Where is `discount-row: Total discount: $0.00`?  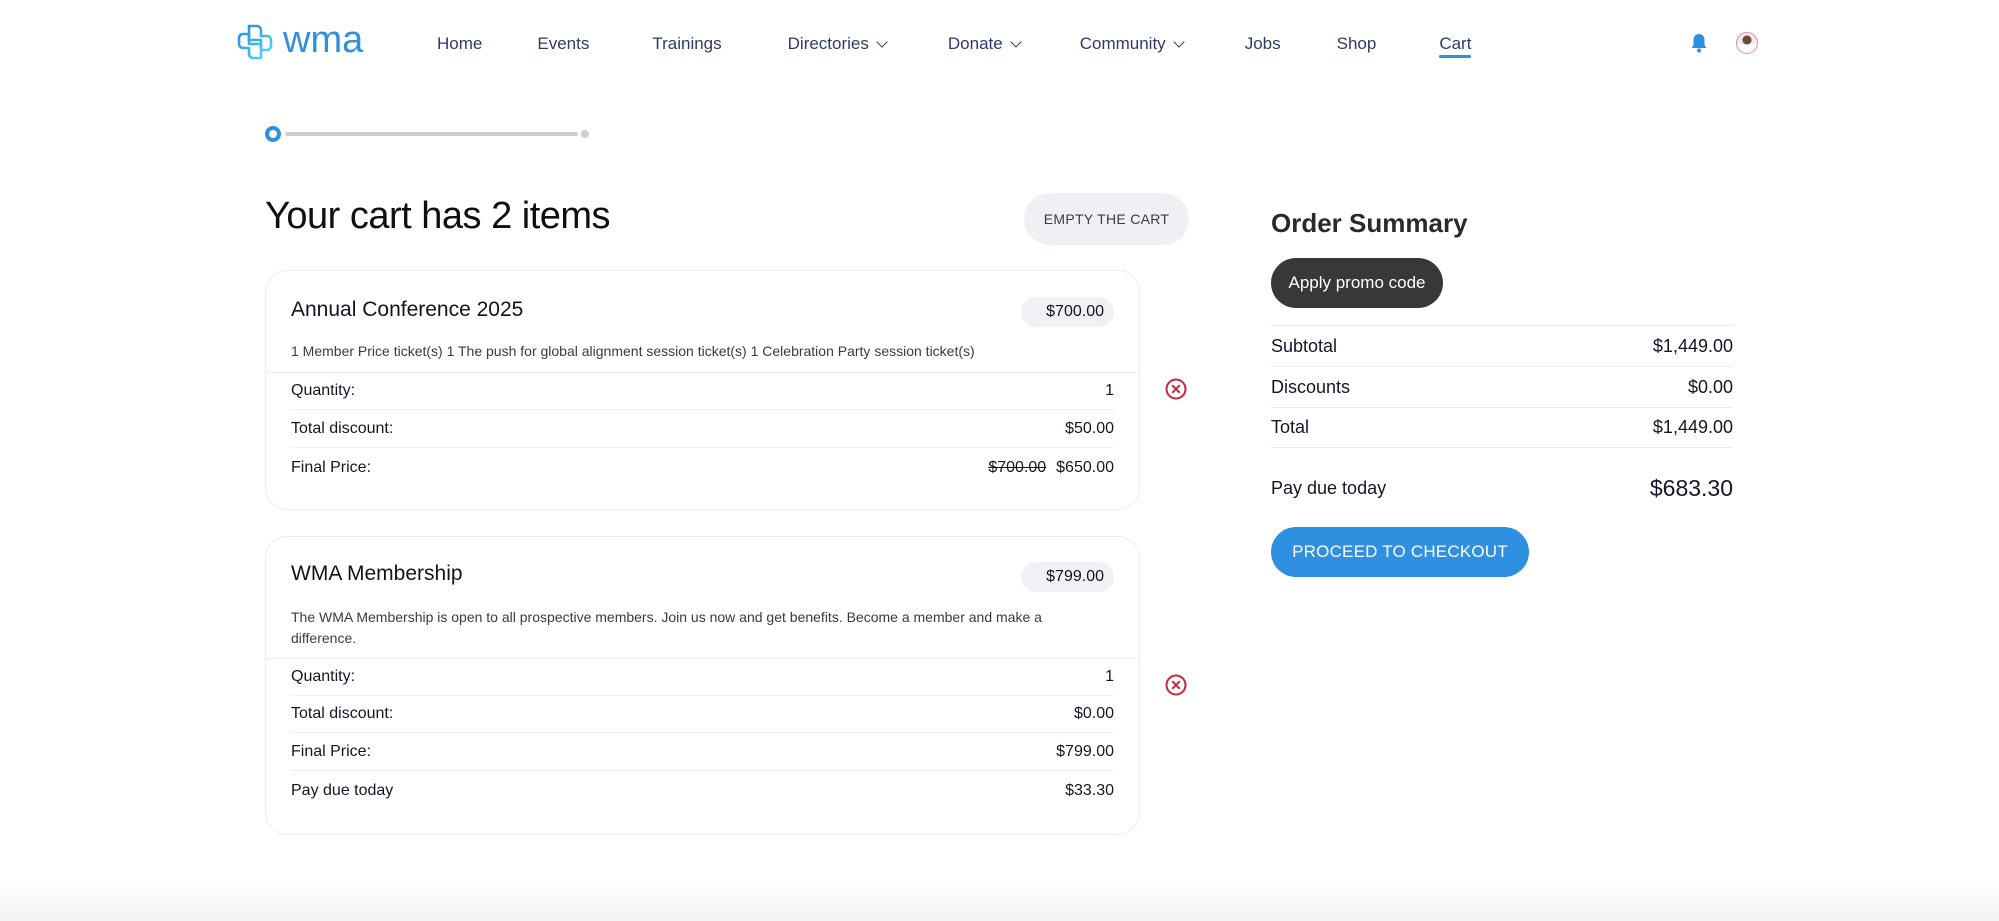
discount-row: Total discount: $0.00 is located at coordinates (702, 714).